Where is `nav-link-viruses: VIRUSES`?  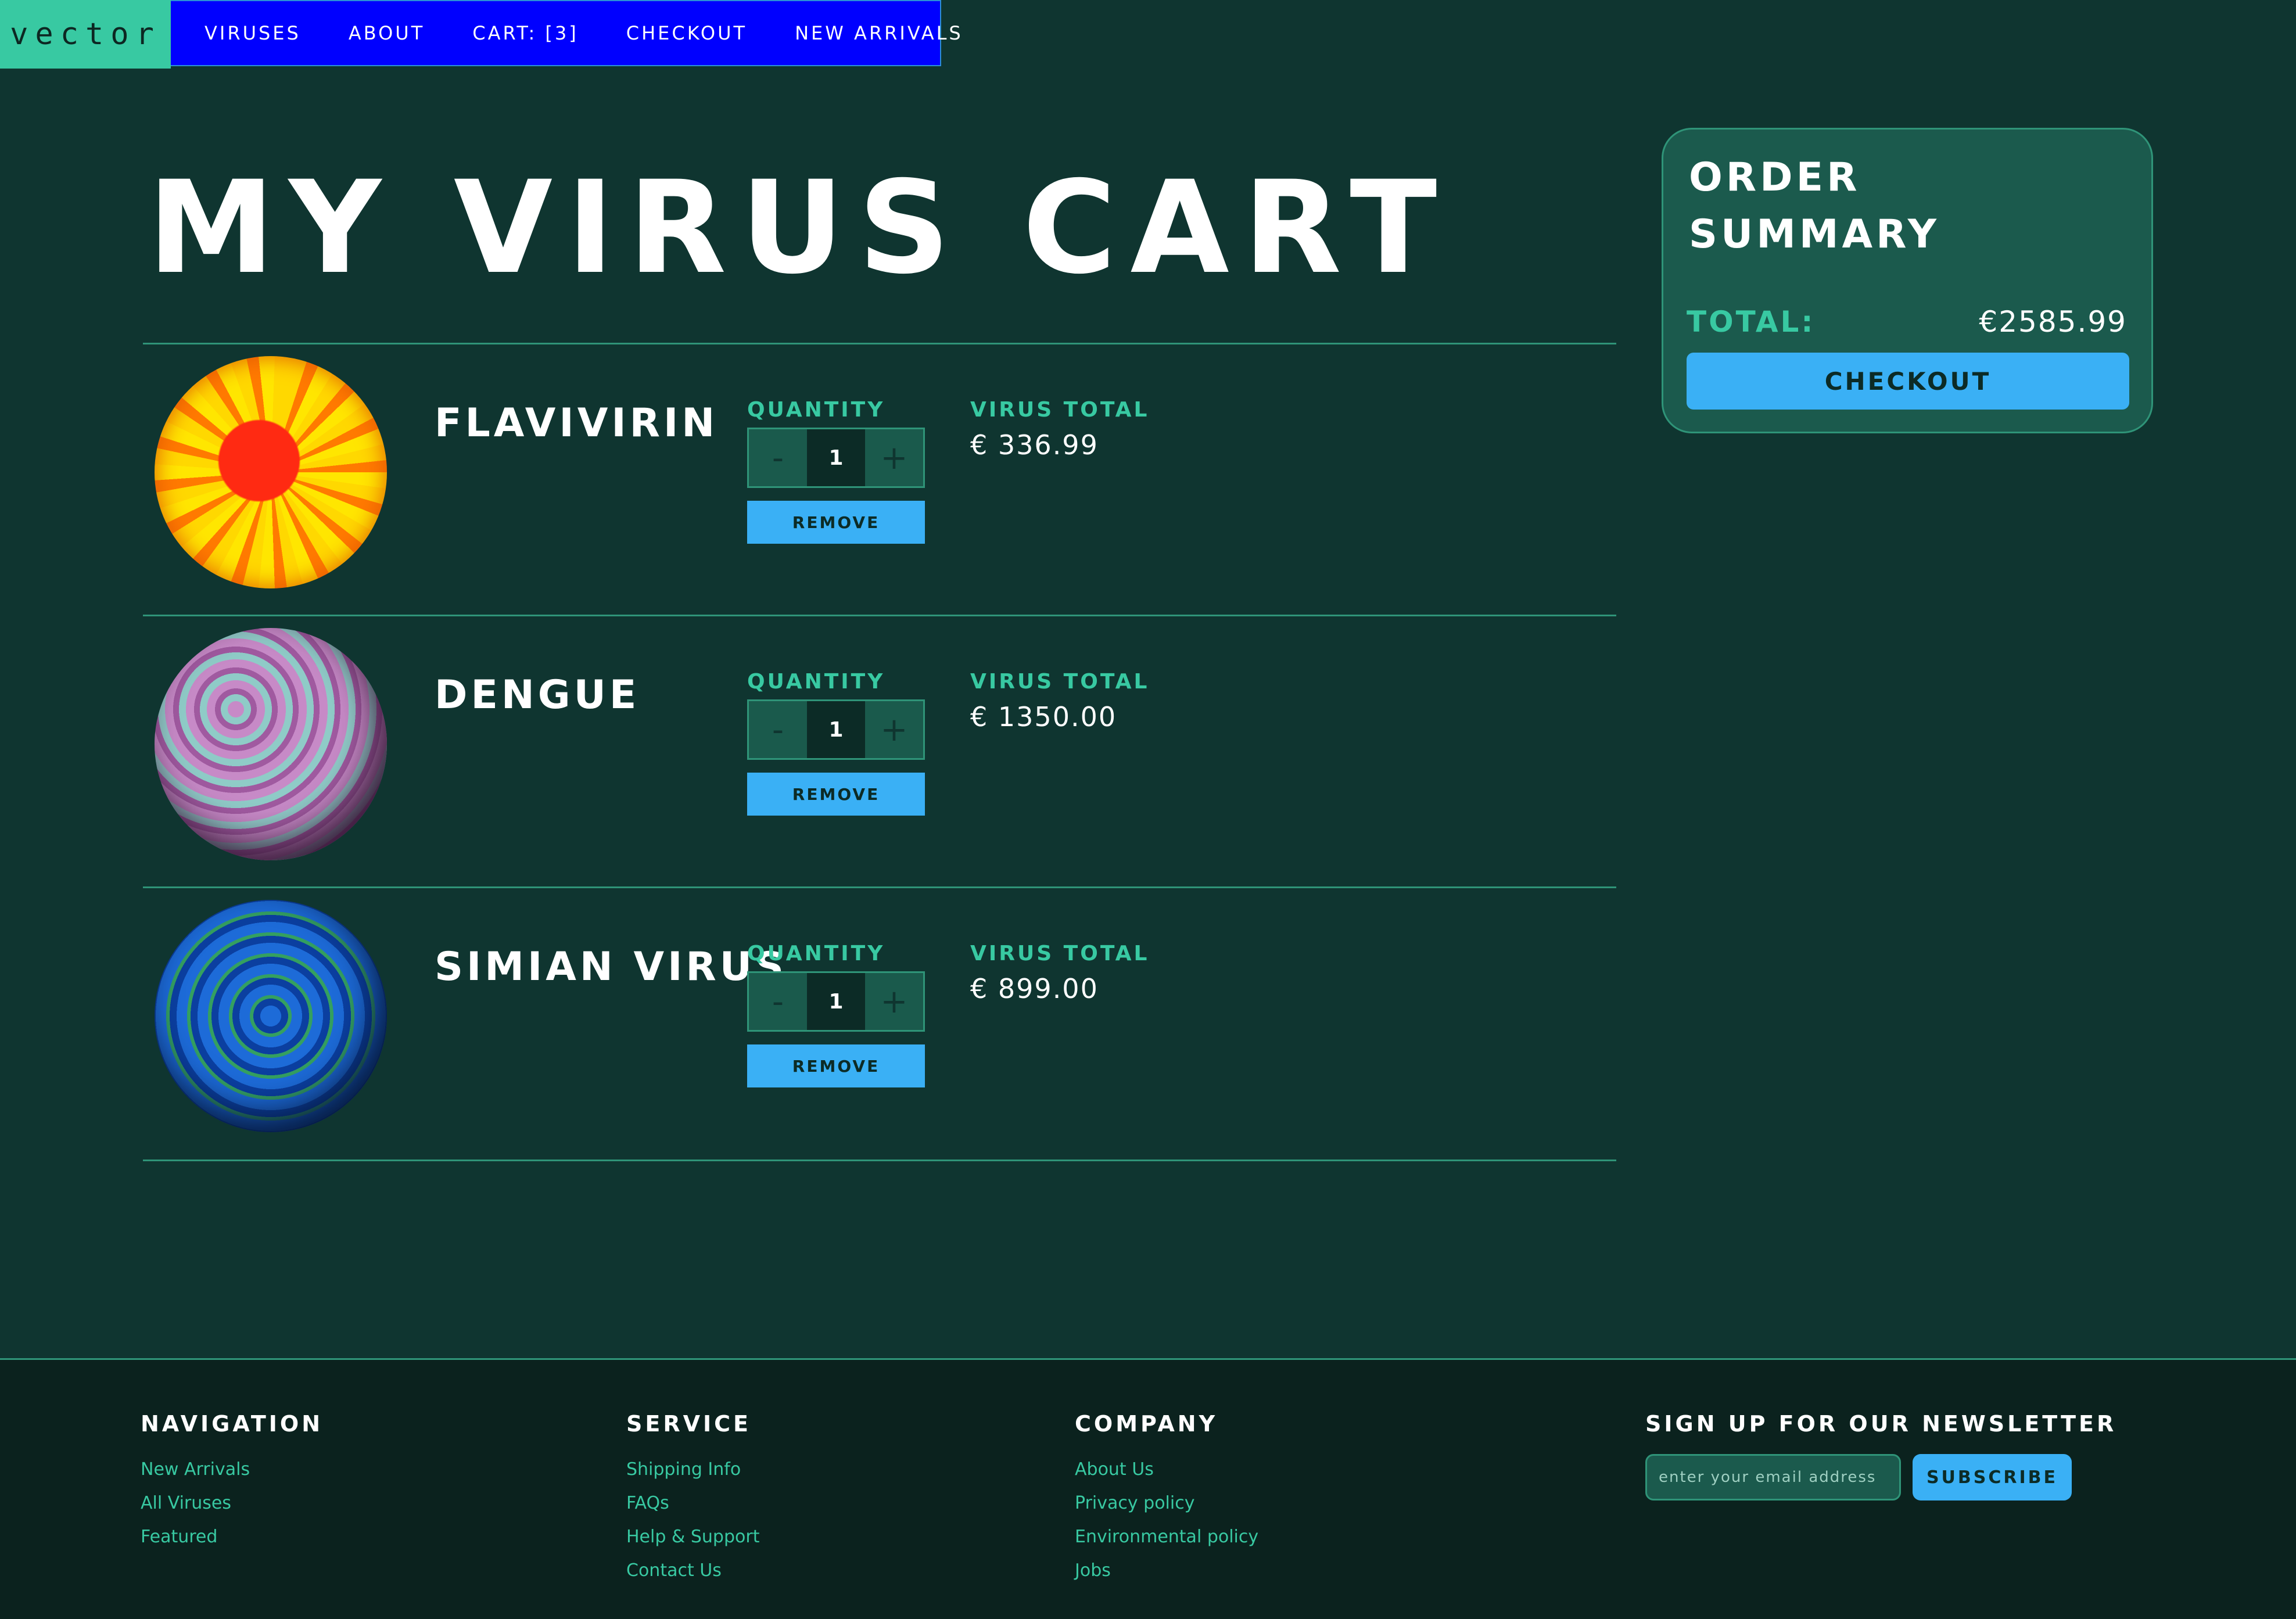 nav-link-viruses: VIRUSES is located at coordinates (253, 33).